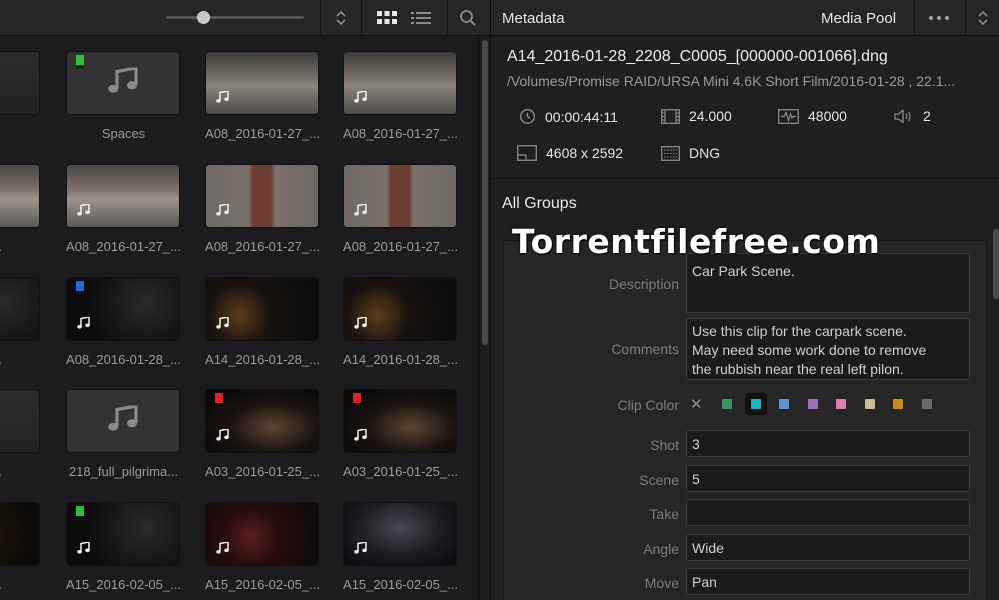 The image size is (999, 600). I want to click on fps-stat: 24.000, so click(696, 116).